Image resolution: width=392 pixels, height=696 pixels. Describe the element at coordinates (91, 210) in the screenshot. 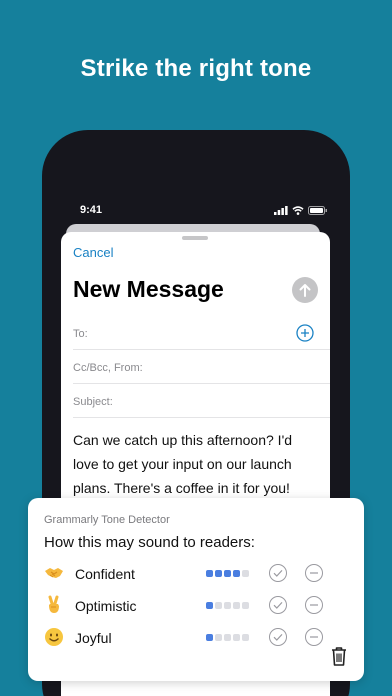

I see `status-time: 9:41` at that location.